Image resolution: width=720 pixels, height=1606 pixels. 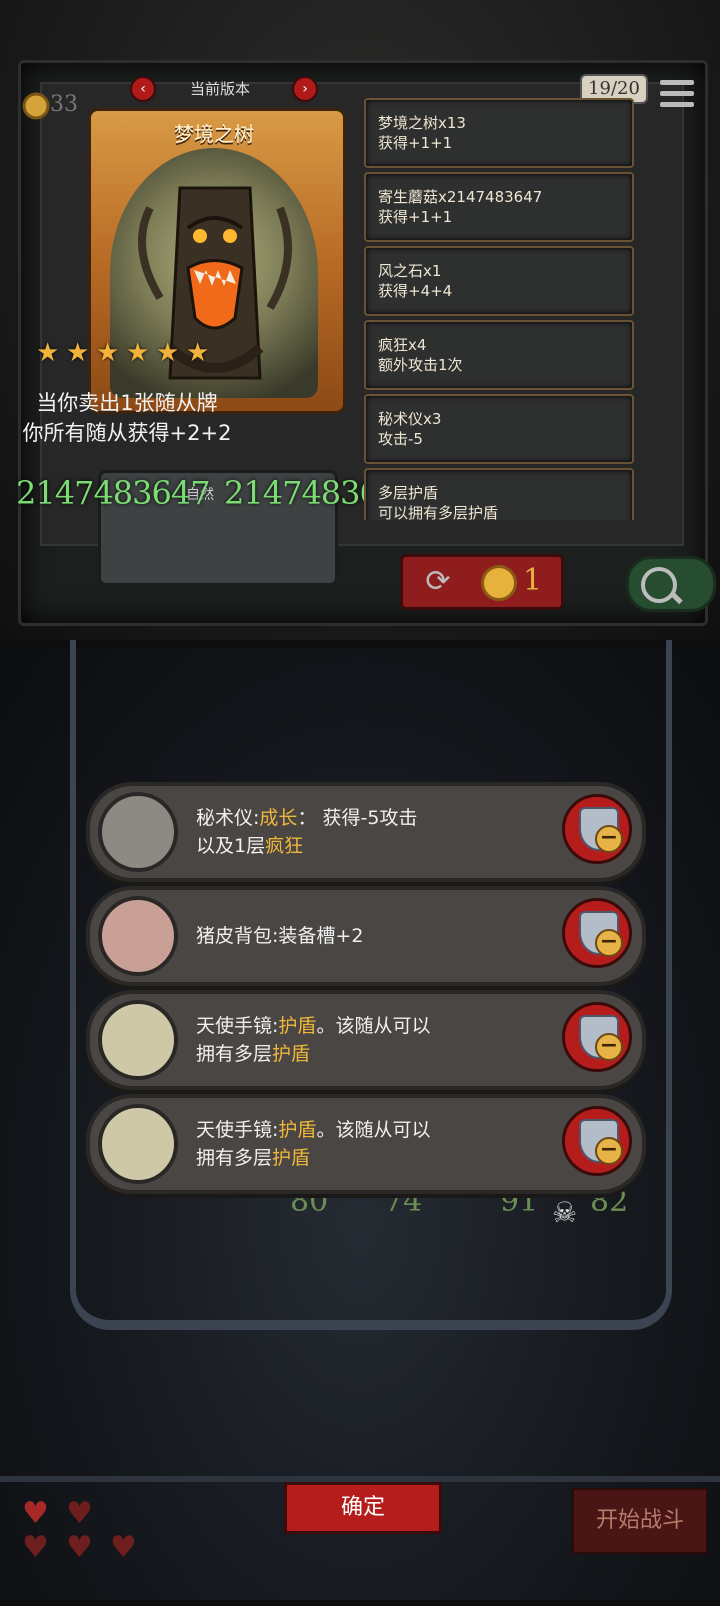 I want to click on equipment-row: 猪皮背包:装备槽+2 −, so click(x=366, y=936).